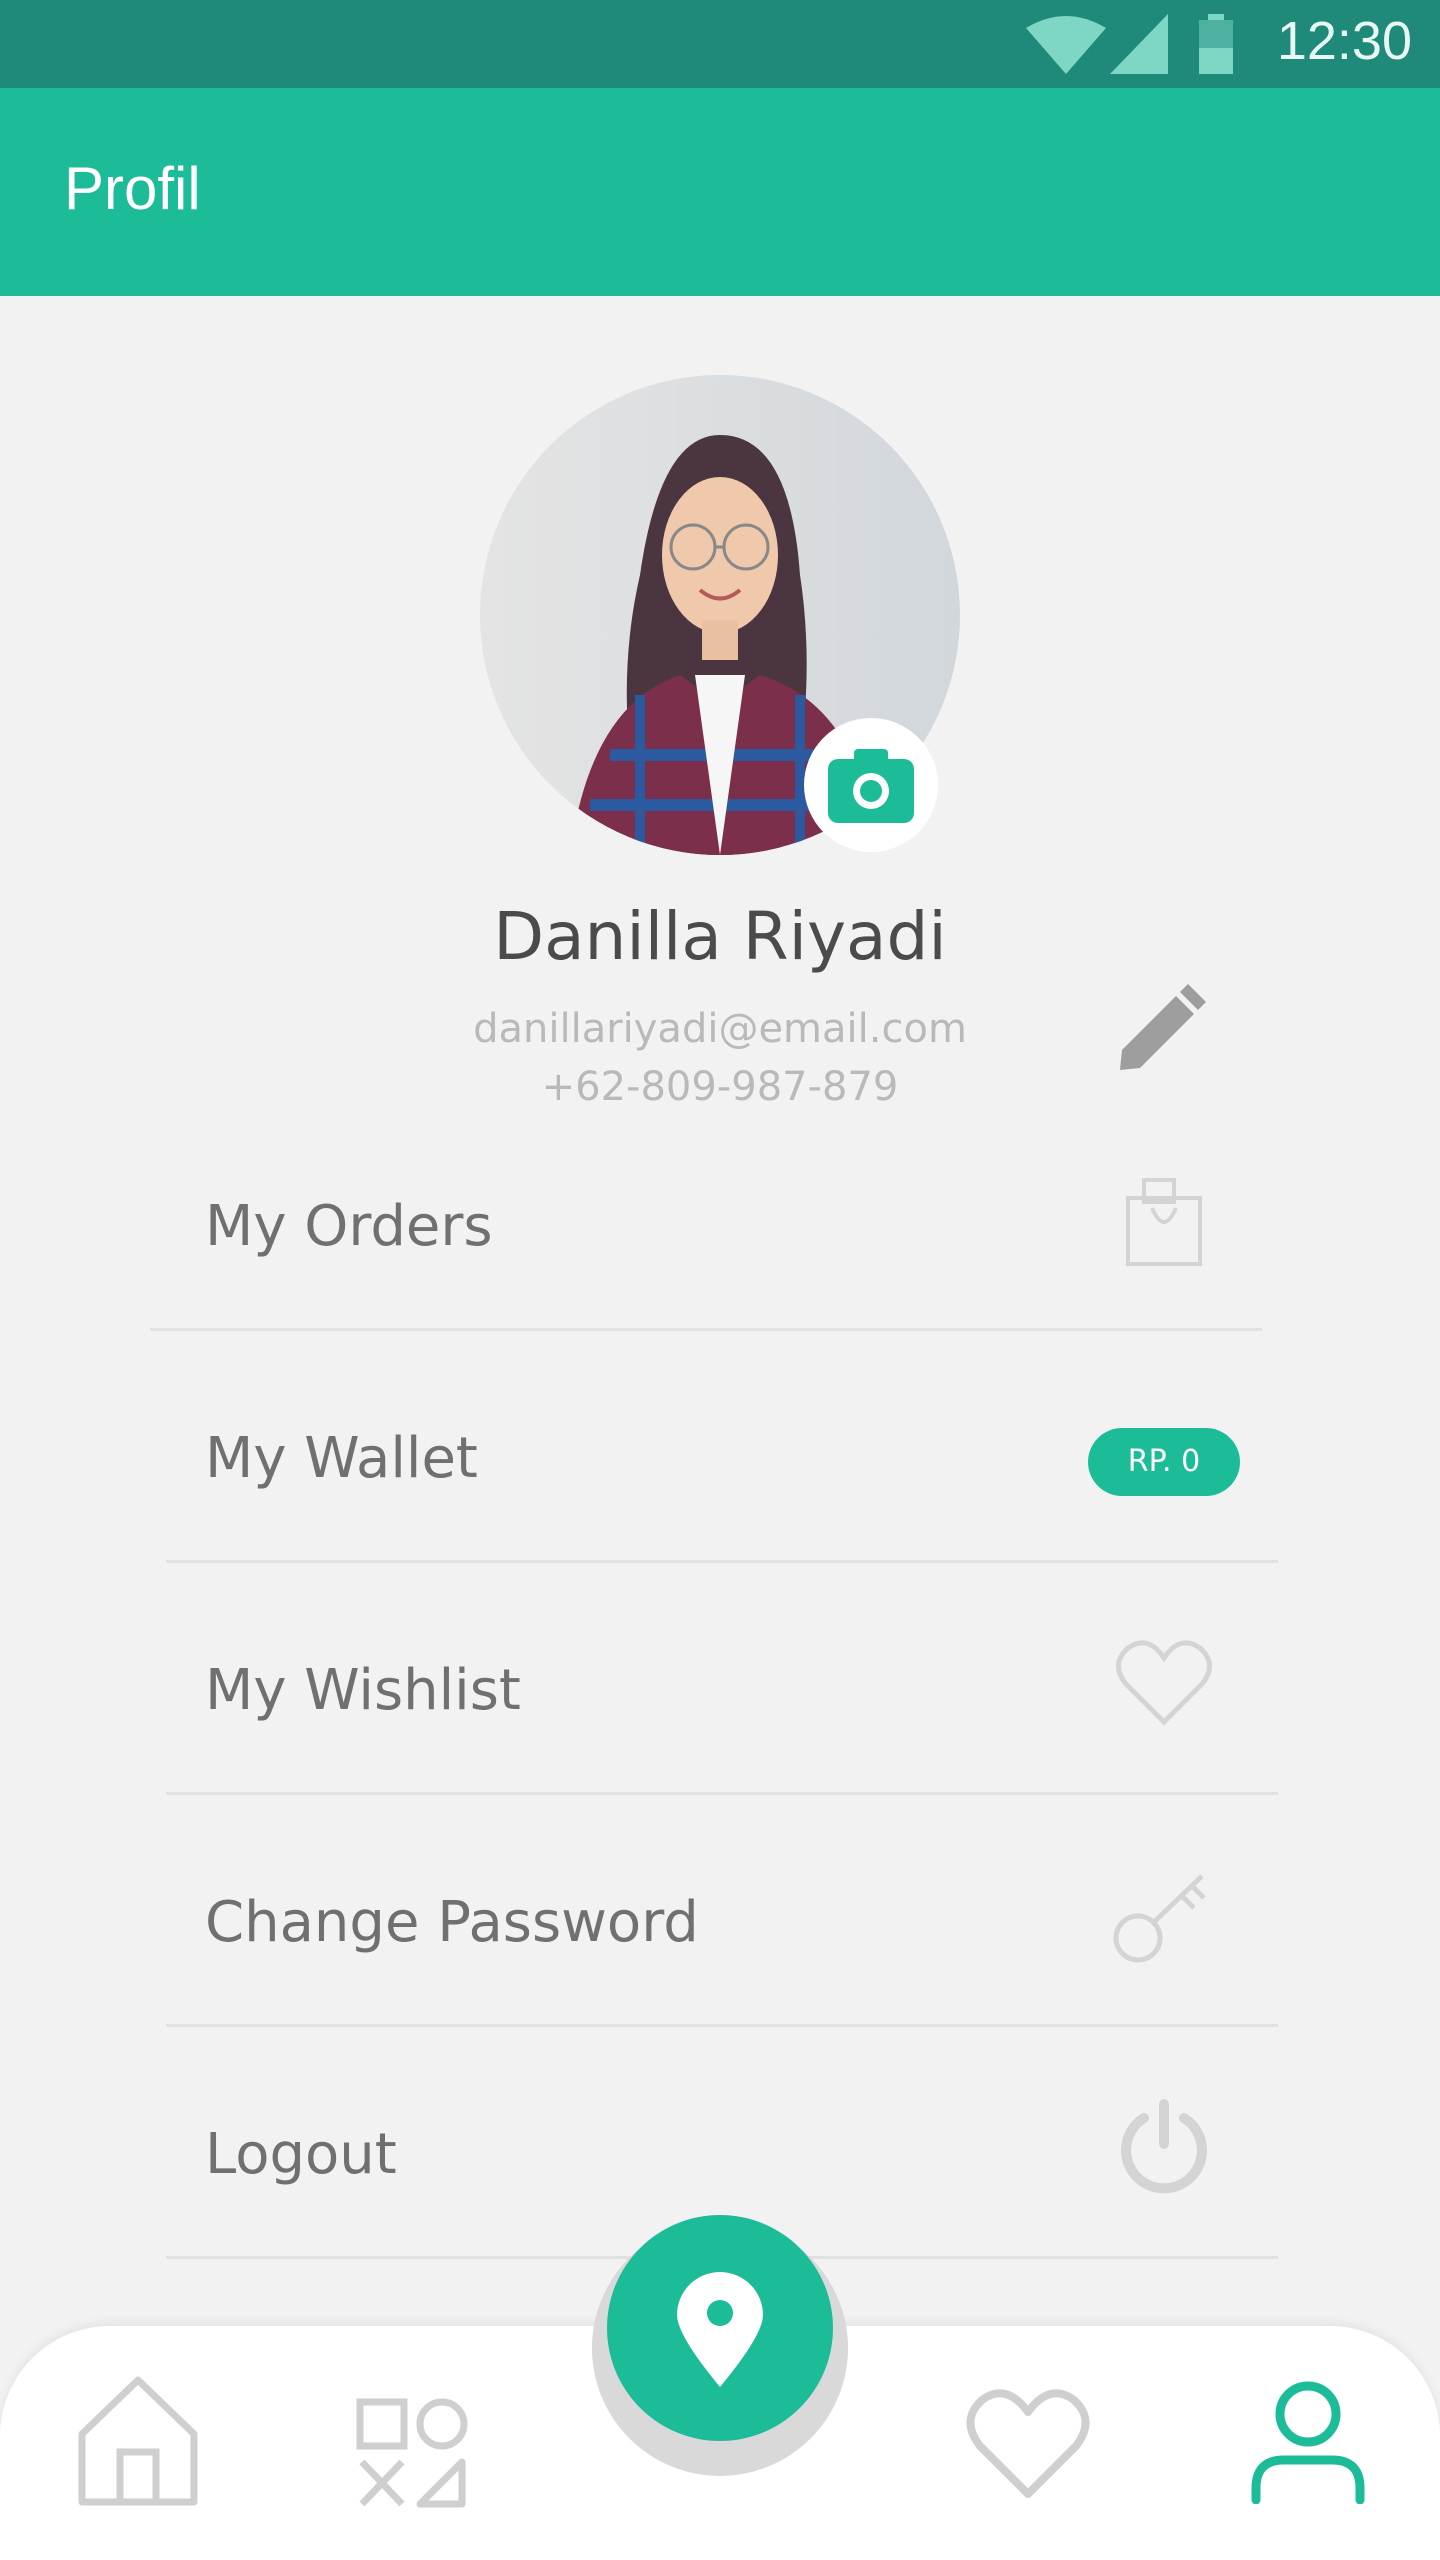  Describe the element at coordinates (1216, 44) in the screenshot. I see `battery-icon` at that location.